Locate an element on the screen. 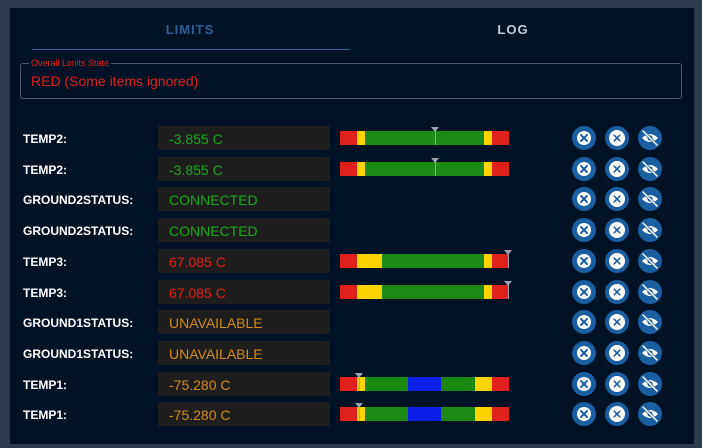 The height and width of the screenshot is (448, 702). overall-limits-state-value: RED (Some items ignored) is located at coordinates (115, 81).